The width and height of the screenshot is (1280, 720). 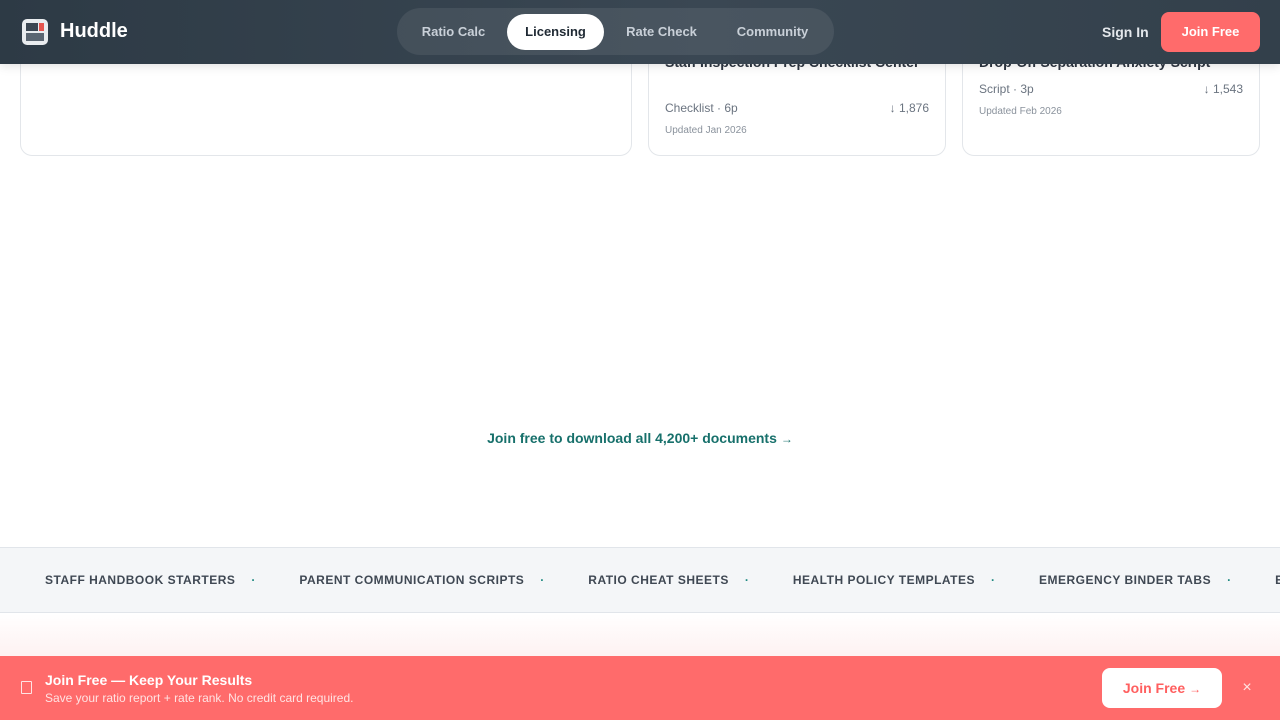 What do you see at coordinates (1247, 688) in the screenshot?
I see `close-icon: ×` at bounding box center [1247, 688].